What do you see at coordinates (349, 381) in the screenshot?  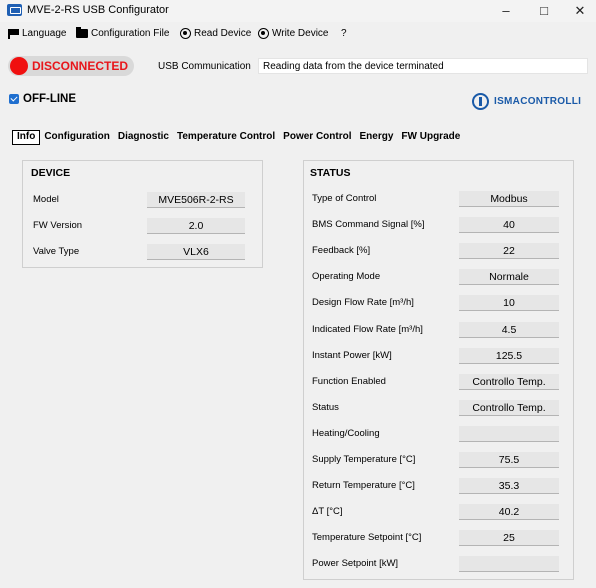 I see `status-label-function-enabled: Function Enabled` at bounding box center [349, 381].